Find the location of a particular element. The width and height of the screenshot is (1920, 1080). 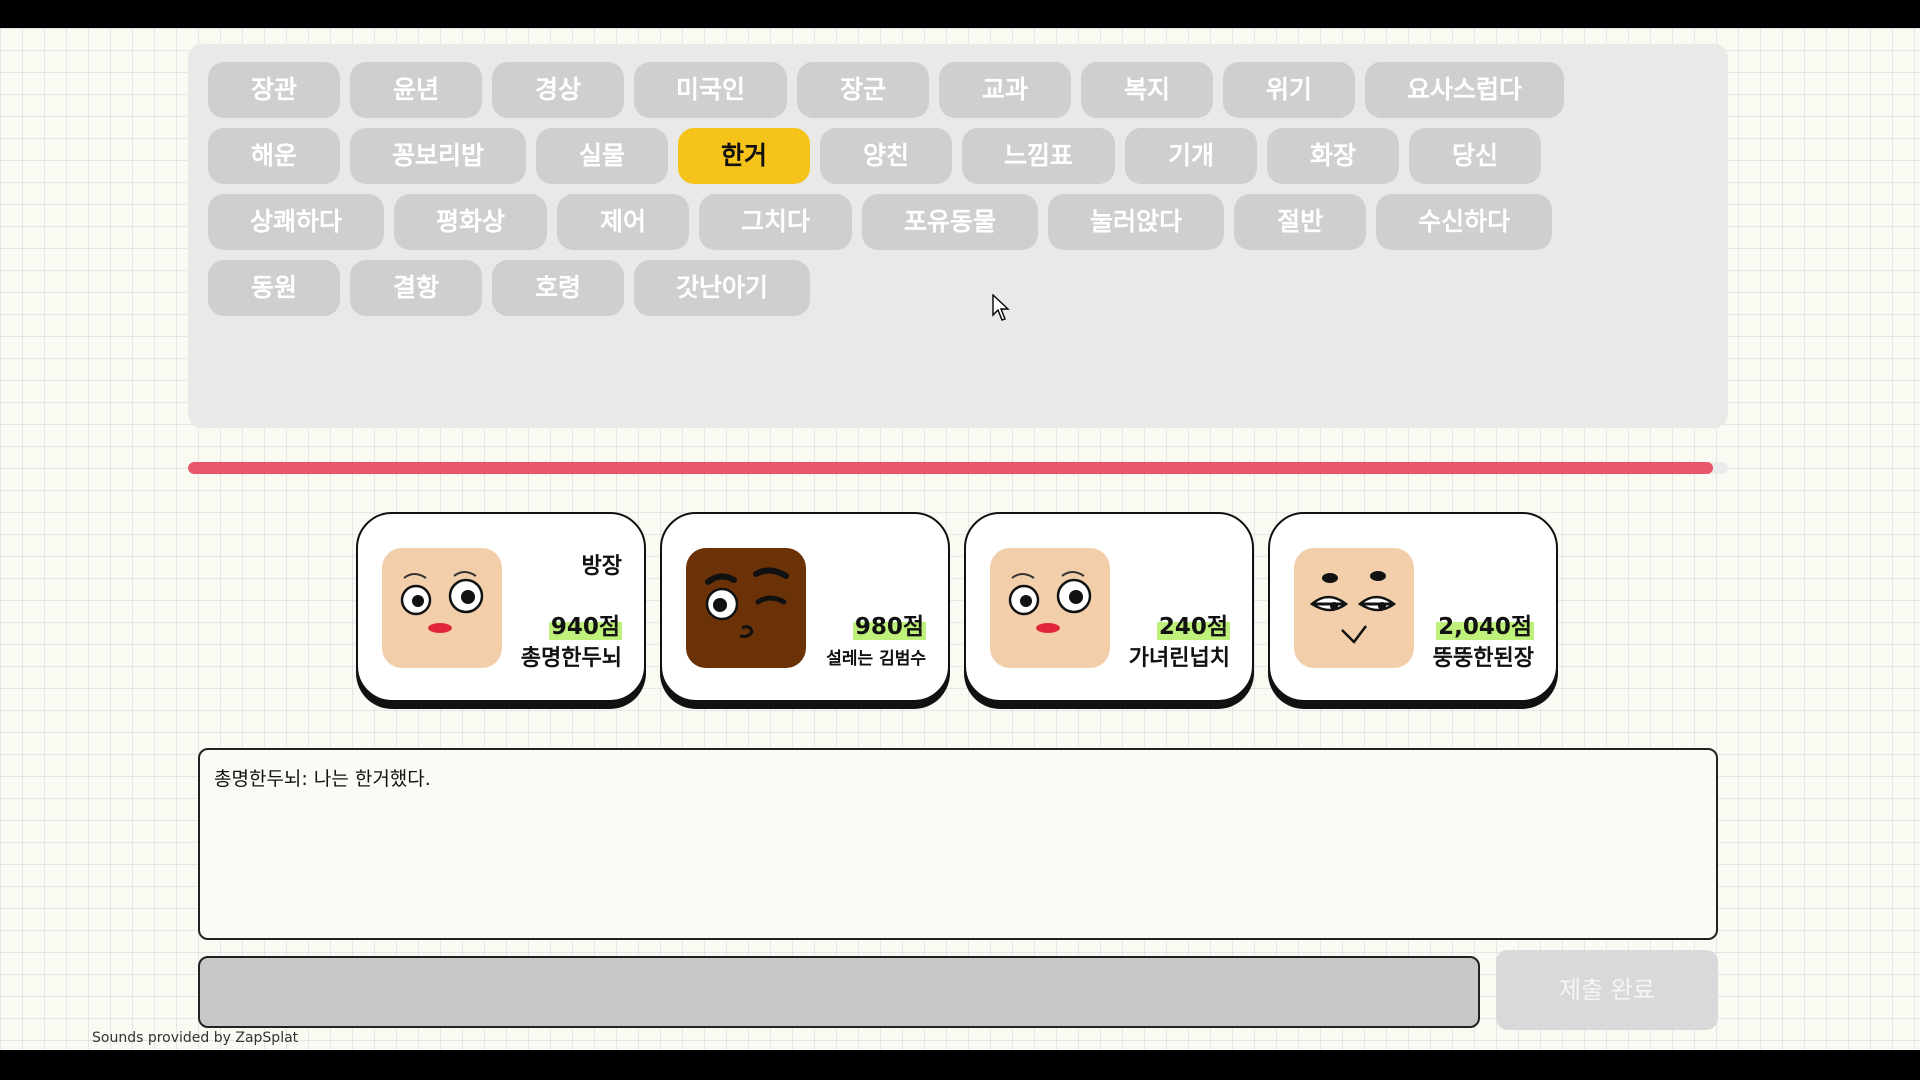

word-chip: 위기 is located at coordinates (1289, 90).